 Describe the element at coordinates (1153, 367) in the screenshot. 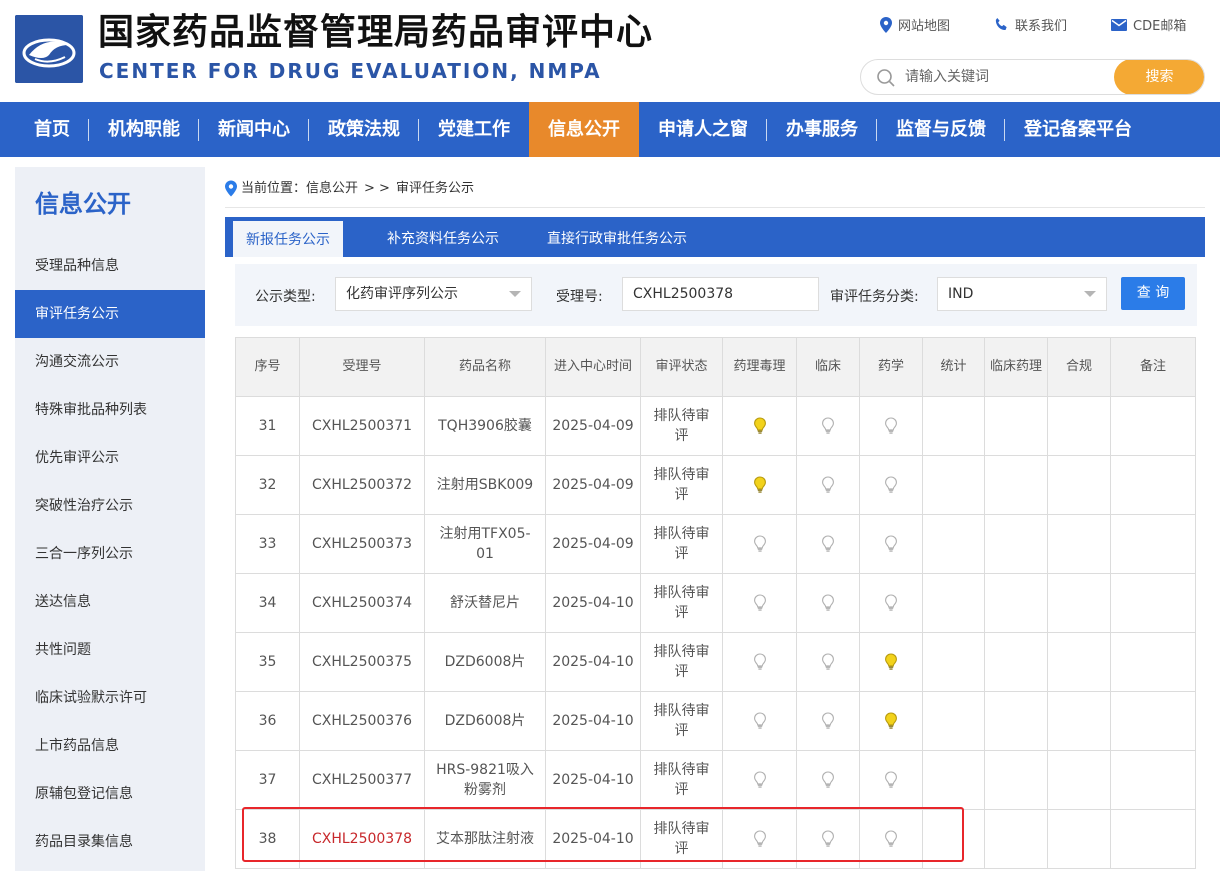

I see `column-header-11: 备注` at that location.